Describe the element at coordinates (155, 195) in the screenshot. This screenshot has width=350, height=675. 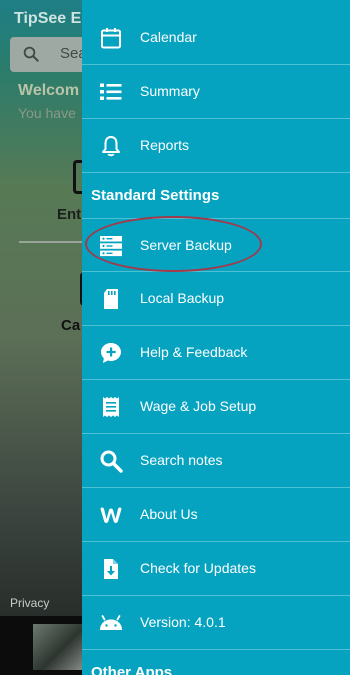
I see `section-header-standard-settings: Standard Settings` at that location.